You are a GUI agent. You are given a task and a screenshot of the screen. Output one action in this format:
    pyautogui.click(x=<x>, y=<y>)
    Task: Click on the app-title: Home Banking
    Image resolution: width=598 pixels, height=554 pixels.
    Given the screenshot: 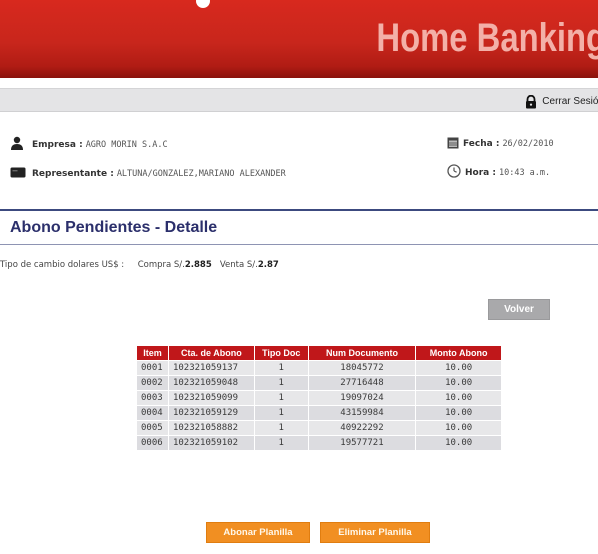 What is the action you would take?
    pyautogui.click(x=487, y=38)
    